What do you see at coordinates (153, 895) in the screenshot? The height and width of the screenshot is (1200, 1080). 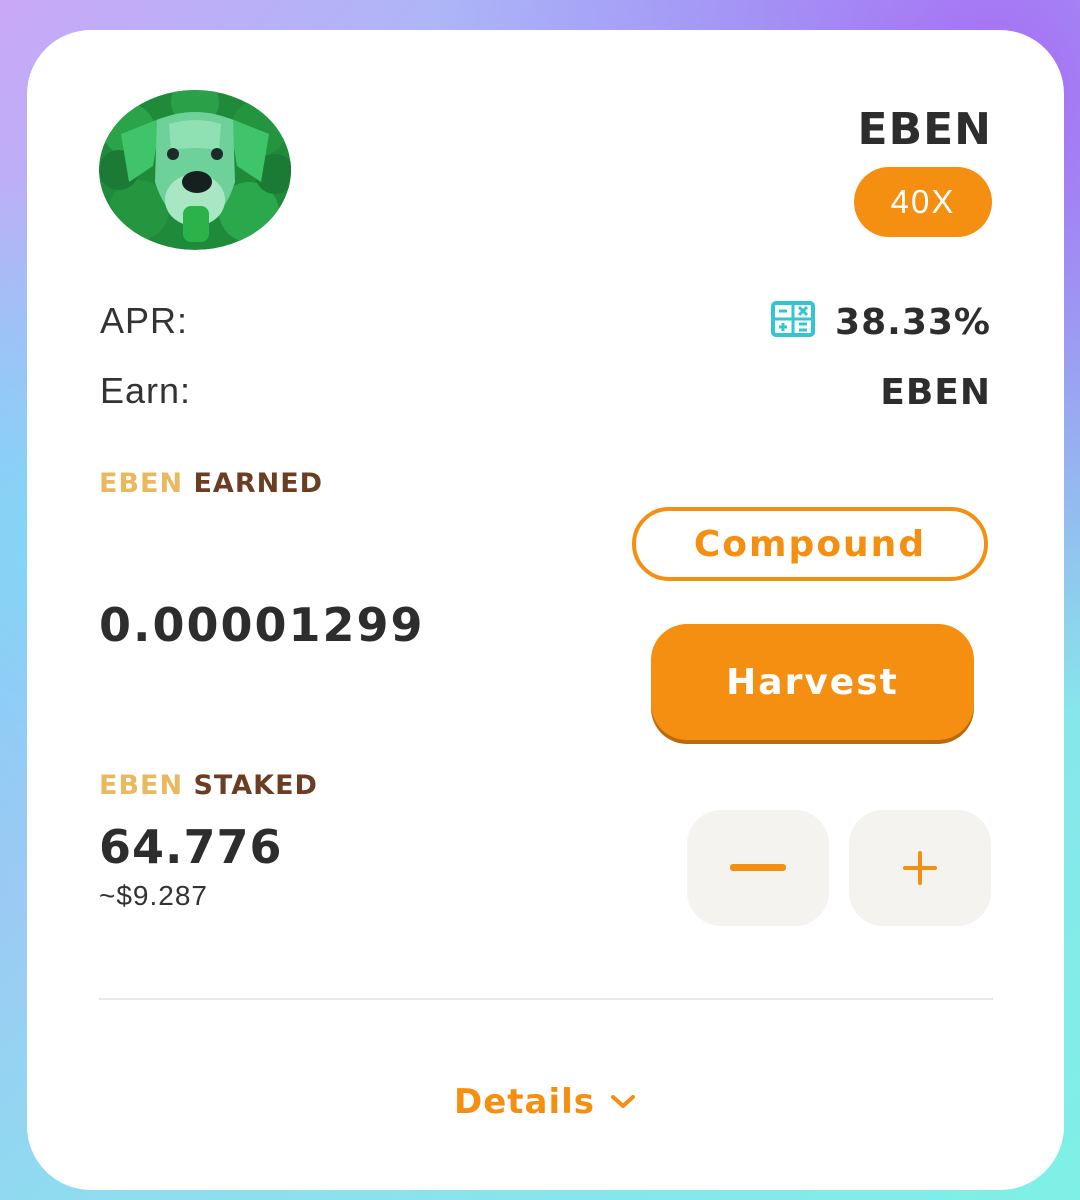 I see `staked-usd-value: ~$9.287` at bounding box center [153, 895].